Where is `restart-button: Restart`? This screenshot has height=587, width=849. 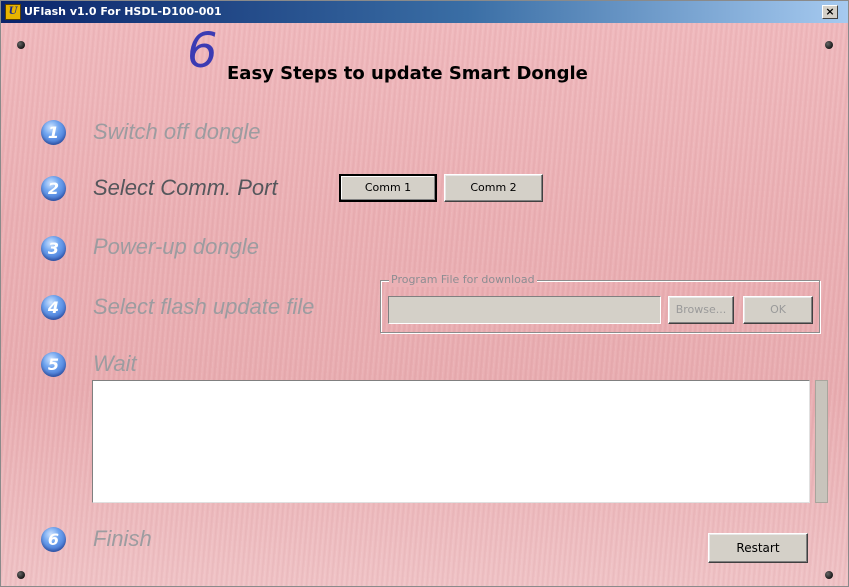
restart-button: Restart is located at coordinates (758, 548).